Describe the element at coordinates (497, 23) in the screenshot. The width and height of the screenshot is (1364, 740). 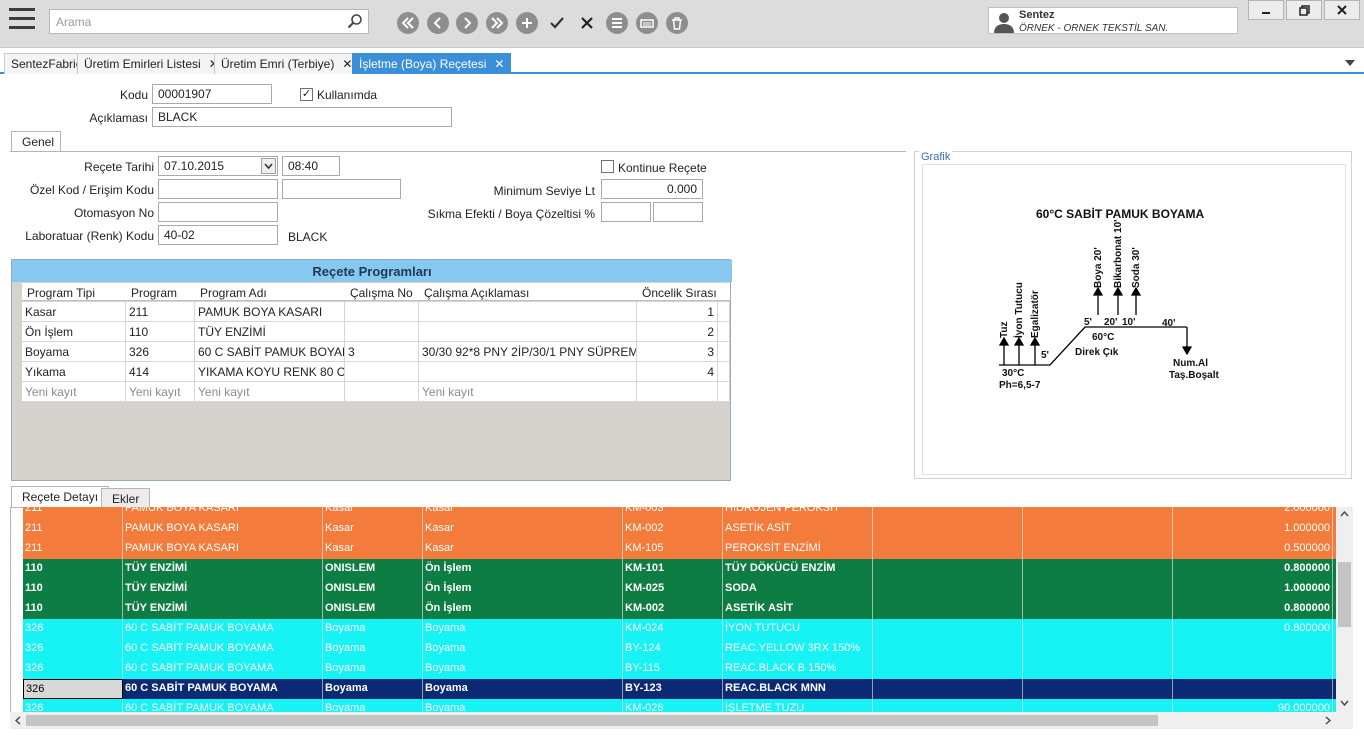
I see `last-page-icon` at that location.